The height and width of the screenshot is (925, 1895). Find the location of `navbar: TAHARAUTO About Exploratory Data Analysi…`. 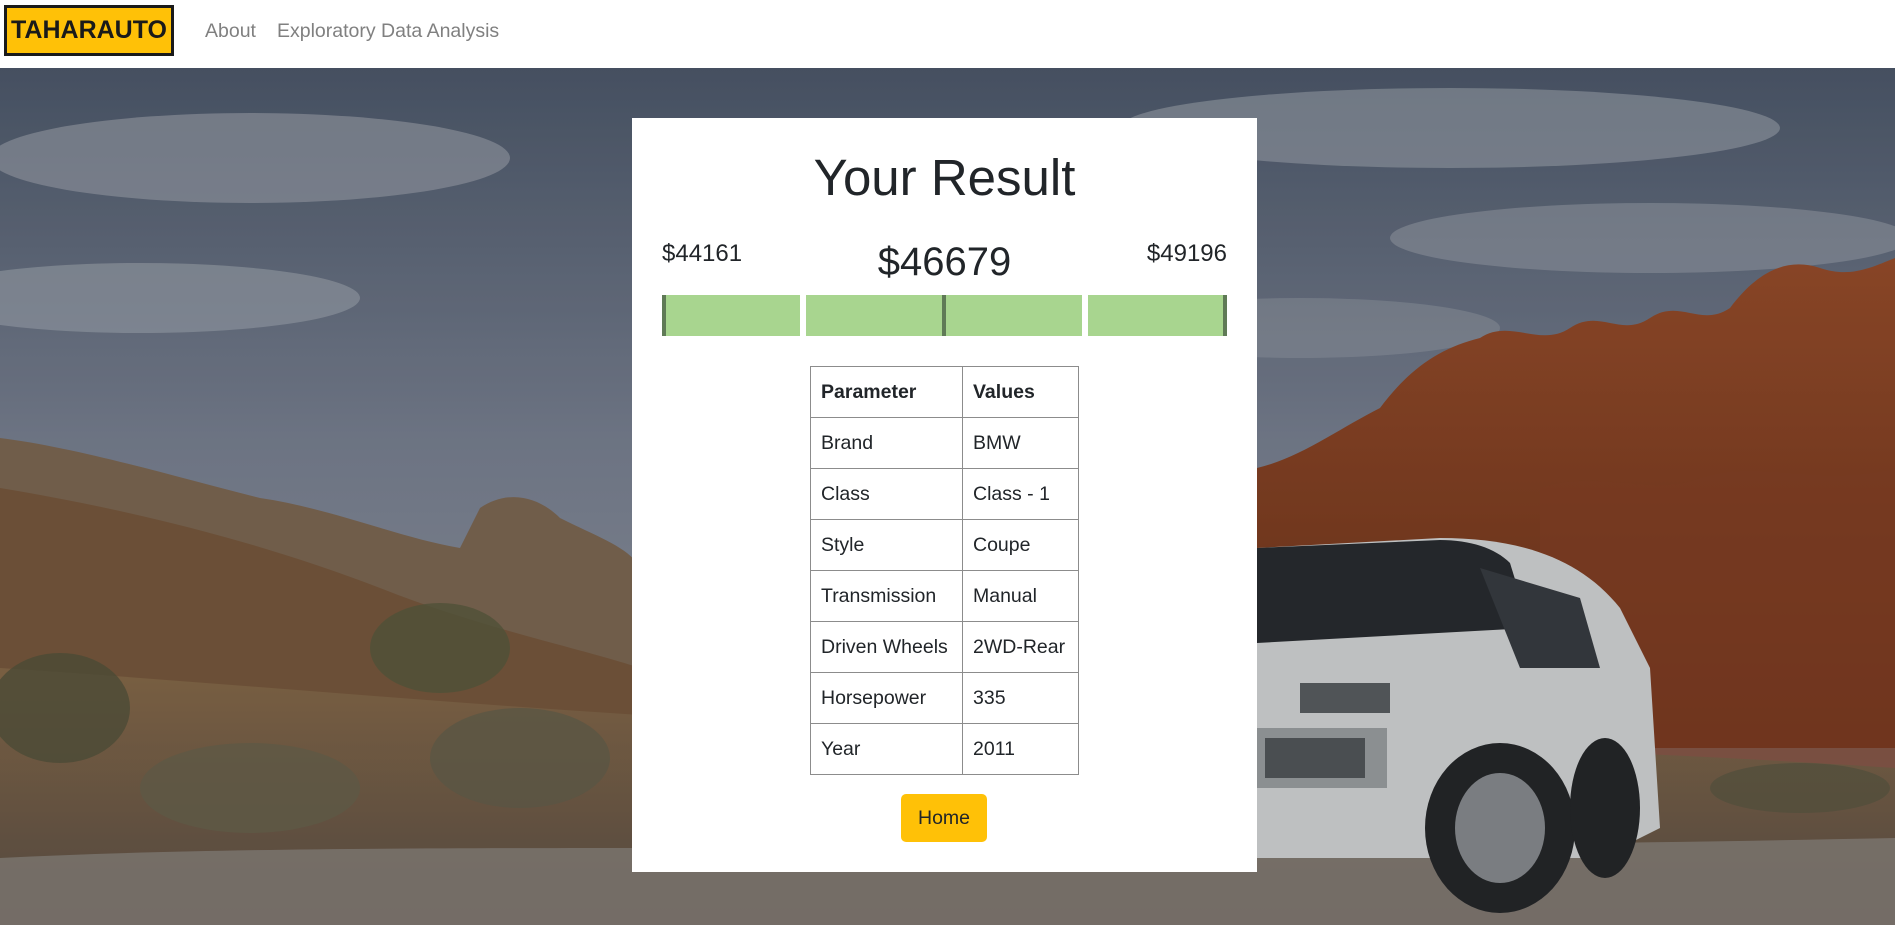

navbar: TAHARAUTO About Exploratory Data Analysi… is located at coordinates (947, 34).